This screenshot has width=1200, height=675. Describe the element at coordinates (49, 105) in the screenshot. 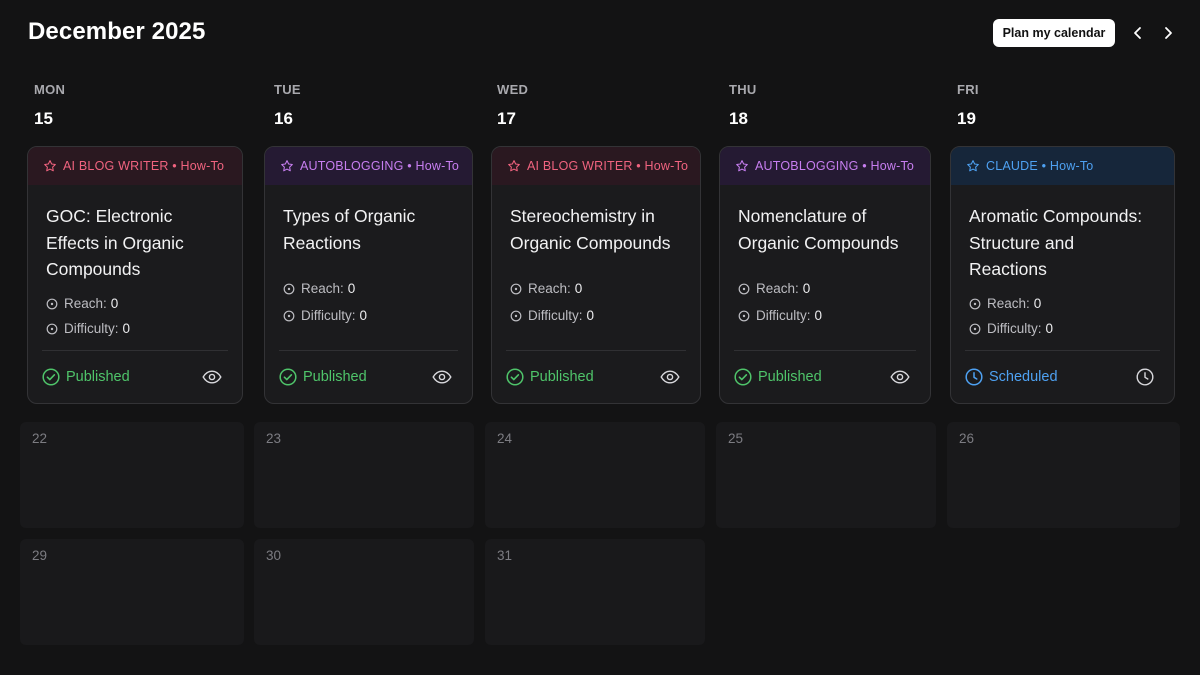

I see `day-header: MON 15` at that location.